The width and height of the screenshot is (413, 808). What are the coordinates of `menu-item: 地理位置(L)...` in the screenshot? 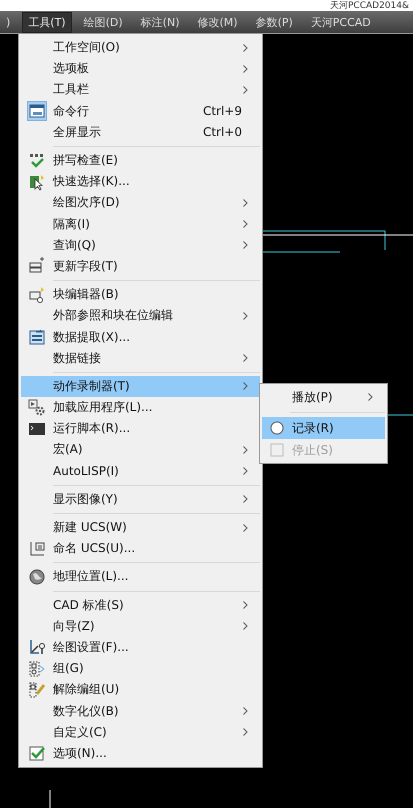 It's located at (140, 577).